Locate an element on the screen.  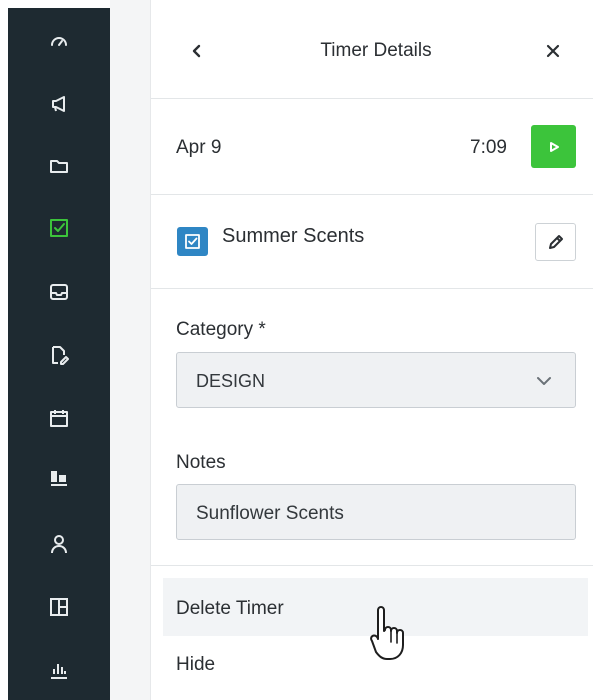
timer-row: Apr 9 7:09 is located at coordinates (372, 147).